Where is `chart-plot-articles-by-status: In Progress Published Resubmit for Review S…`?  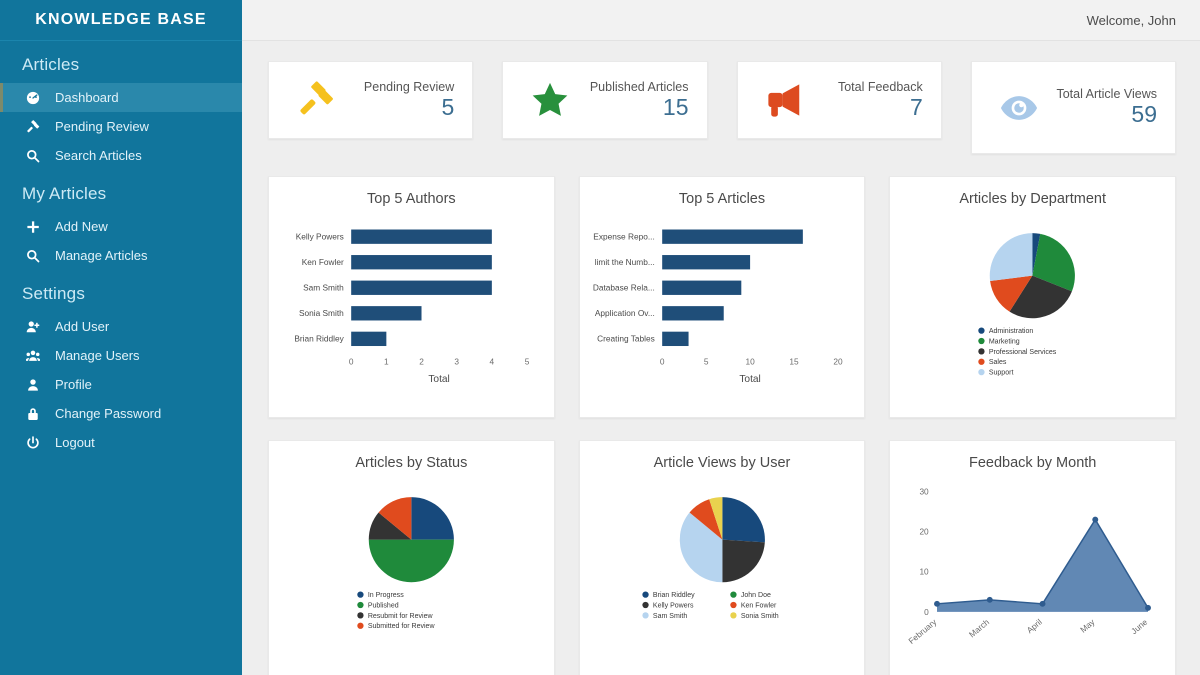
chart-plot-articles-by-status: In Progress Published Resubmit for Review S… is located at coordinates (411, 573).